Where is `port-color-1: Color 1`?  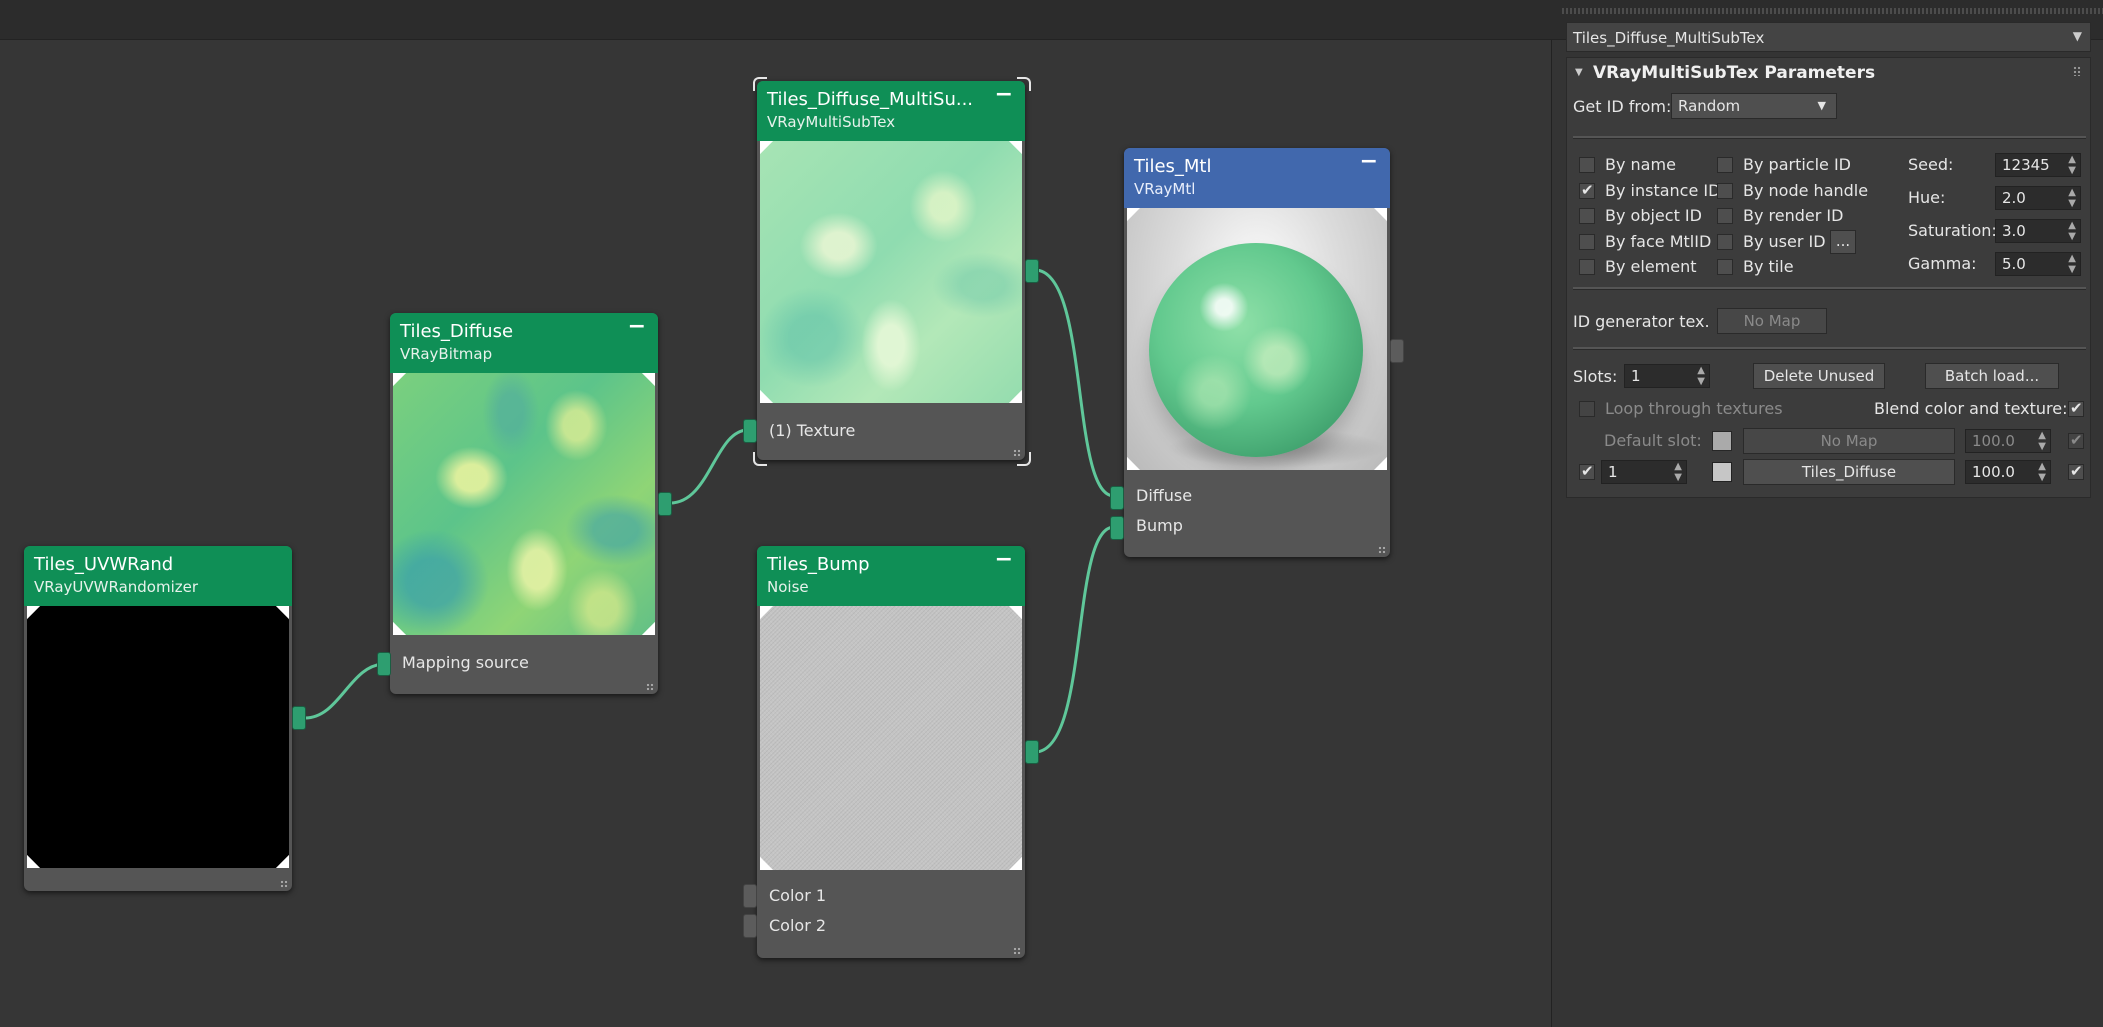
port-color-1: Color 1 is located at coordinates (798, 895).